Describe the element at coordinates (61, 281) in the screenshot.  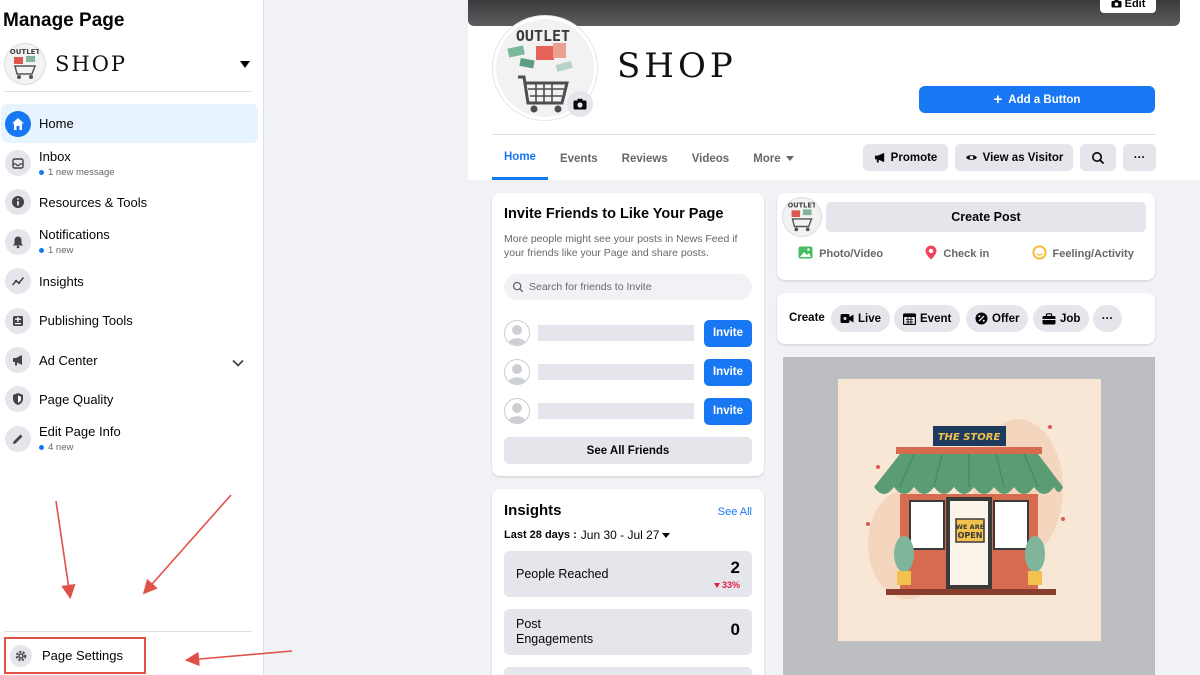
I see `sidebar-item-label: Insights` at that location.